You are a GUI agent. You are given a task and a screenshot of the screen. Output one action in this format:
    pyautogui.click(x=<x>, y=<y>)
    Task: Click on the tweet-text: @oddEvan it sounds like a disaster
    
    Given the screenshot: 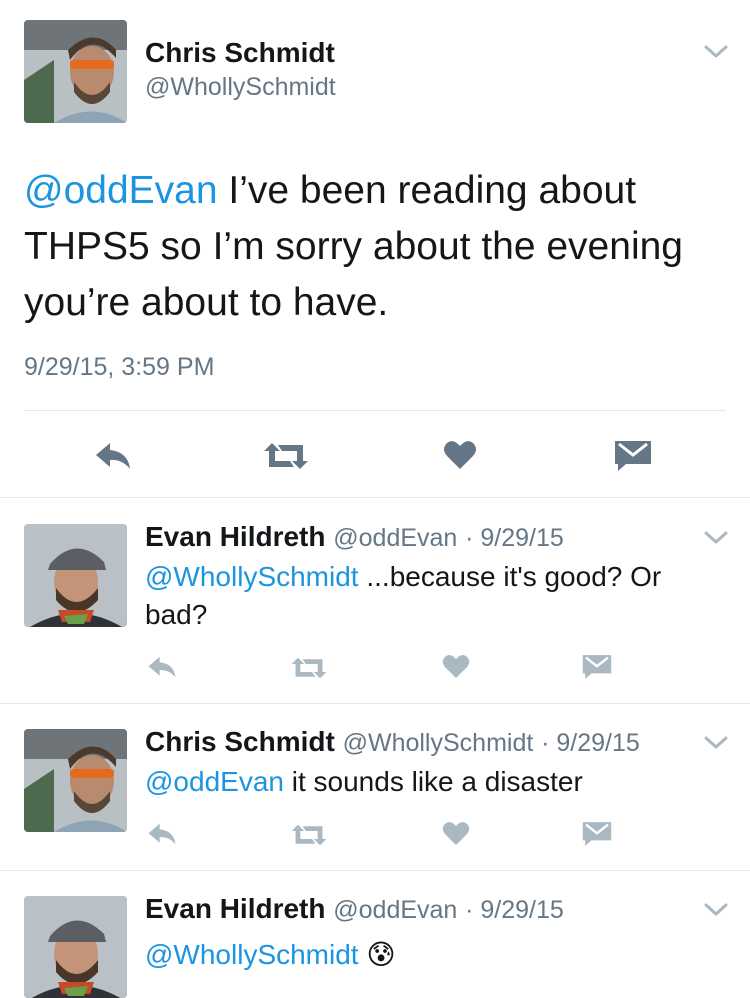 What is the action you would take?
    pyautogui.click(x=425, y=782)
    